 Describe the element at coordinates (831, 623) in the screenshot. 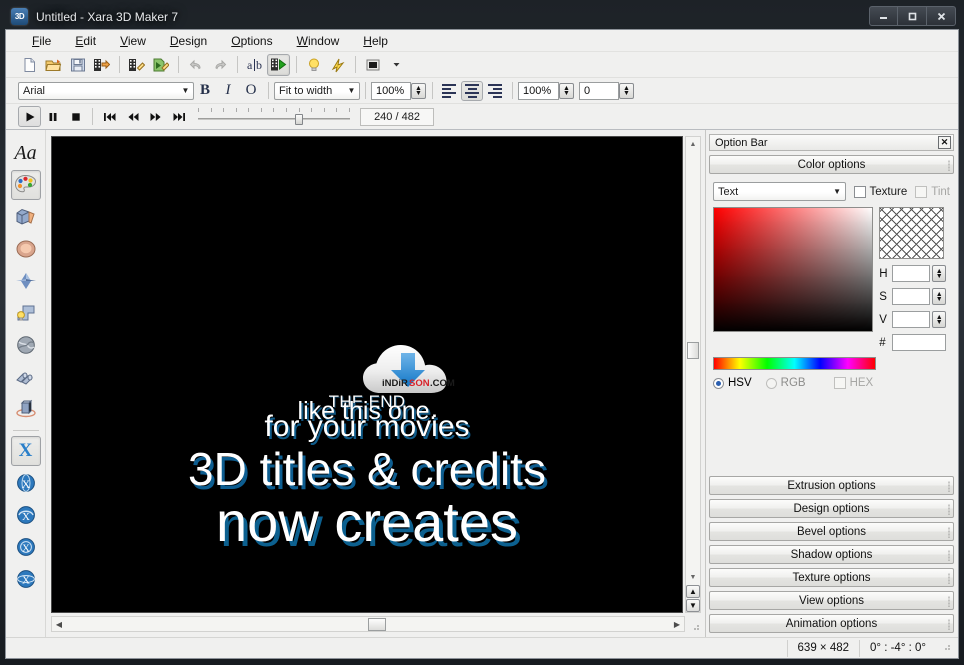

I see `animation-options-button: Animation options` at that location.